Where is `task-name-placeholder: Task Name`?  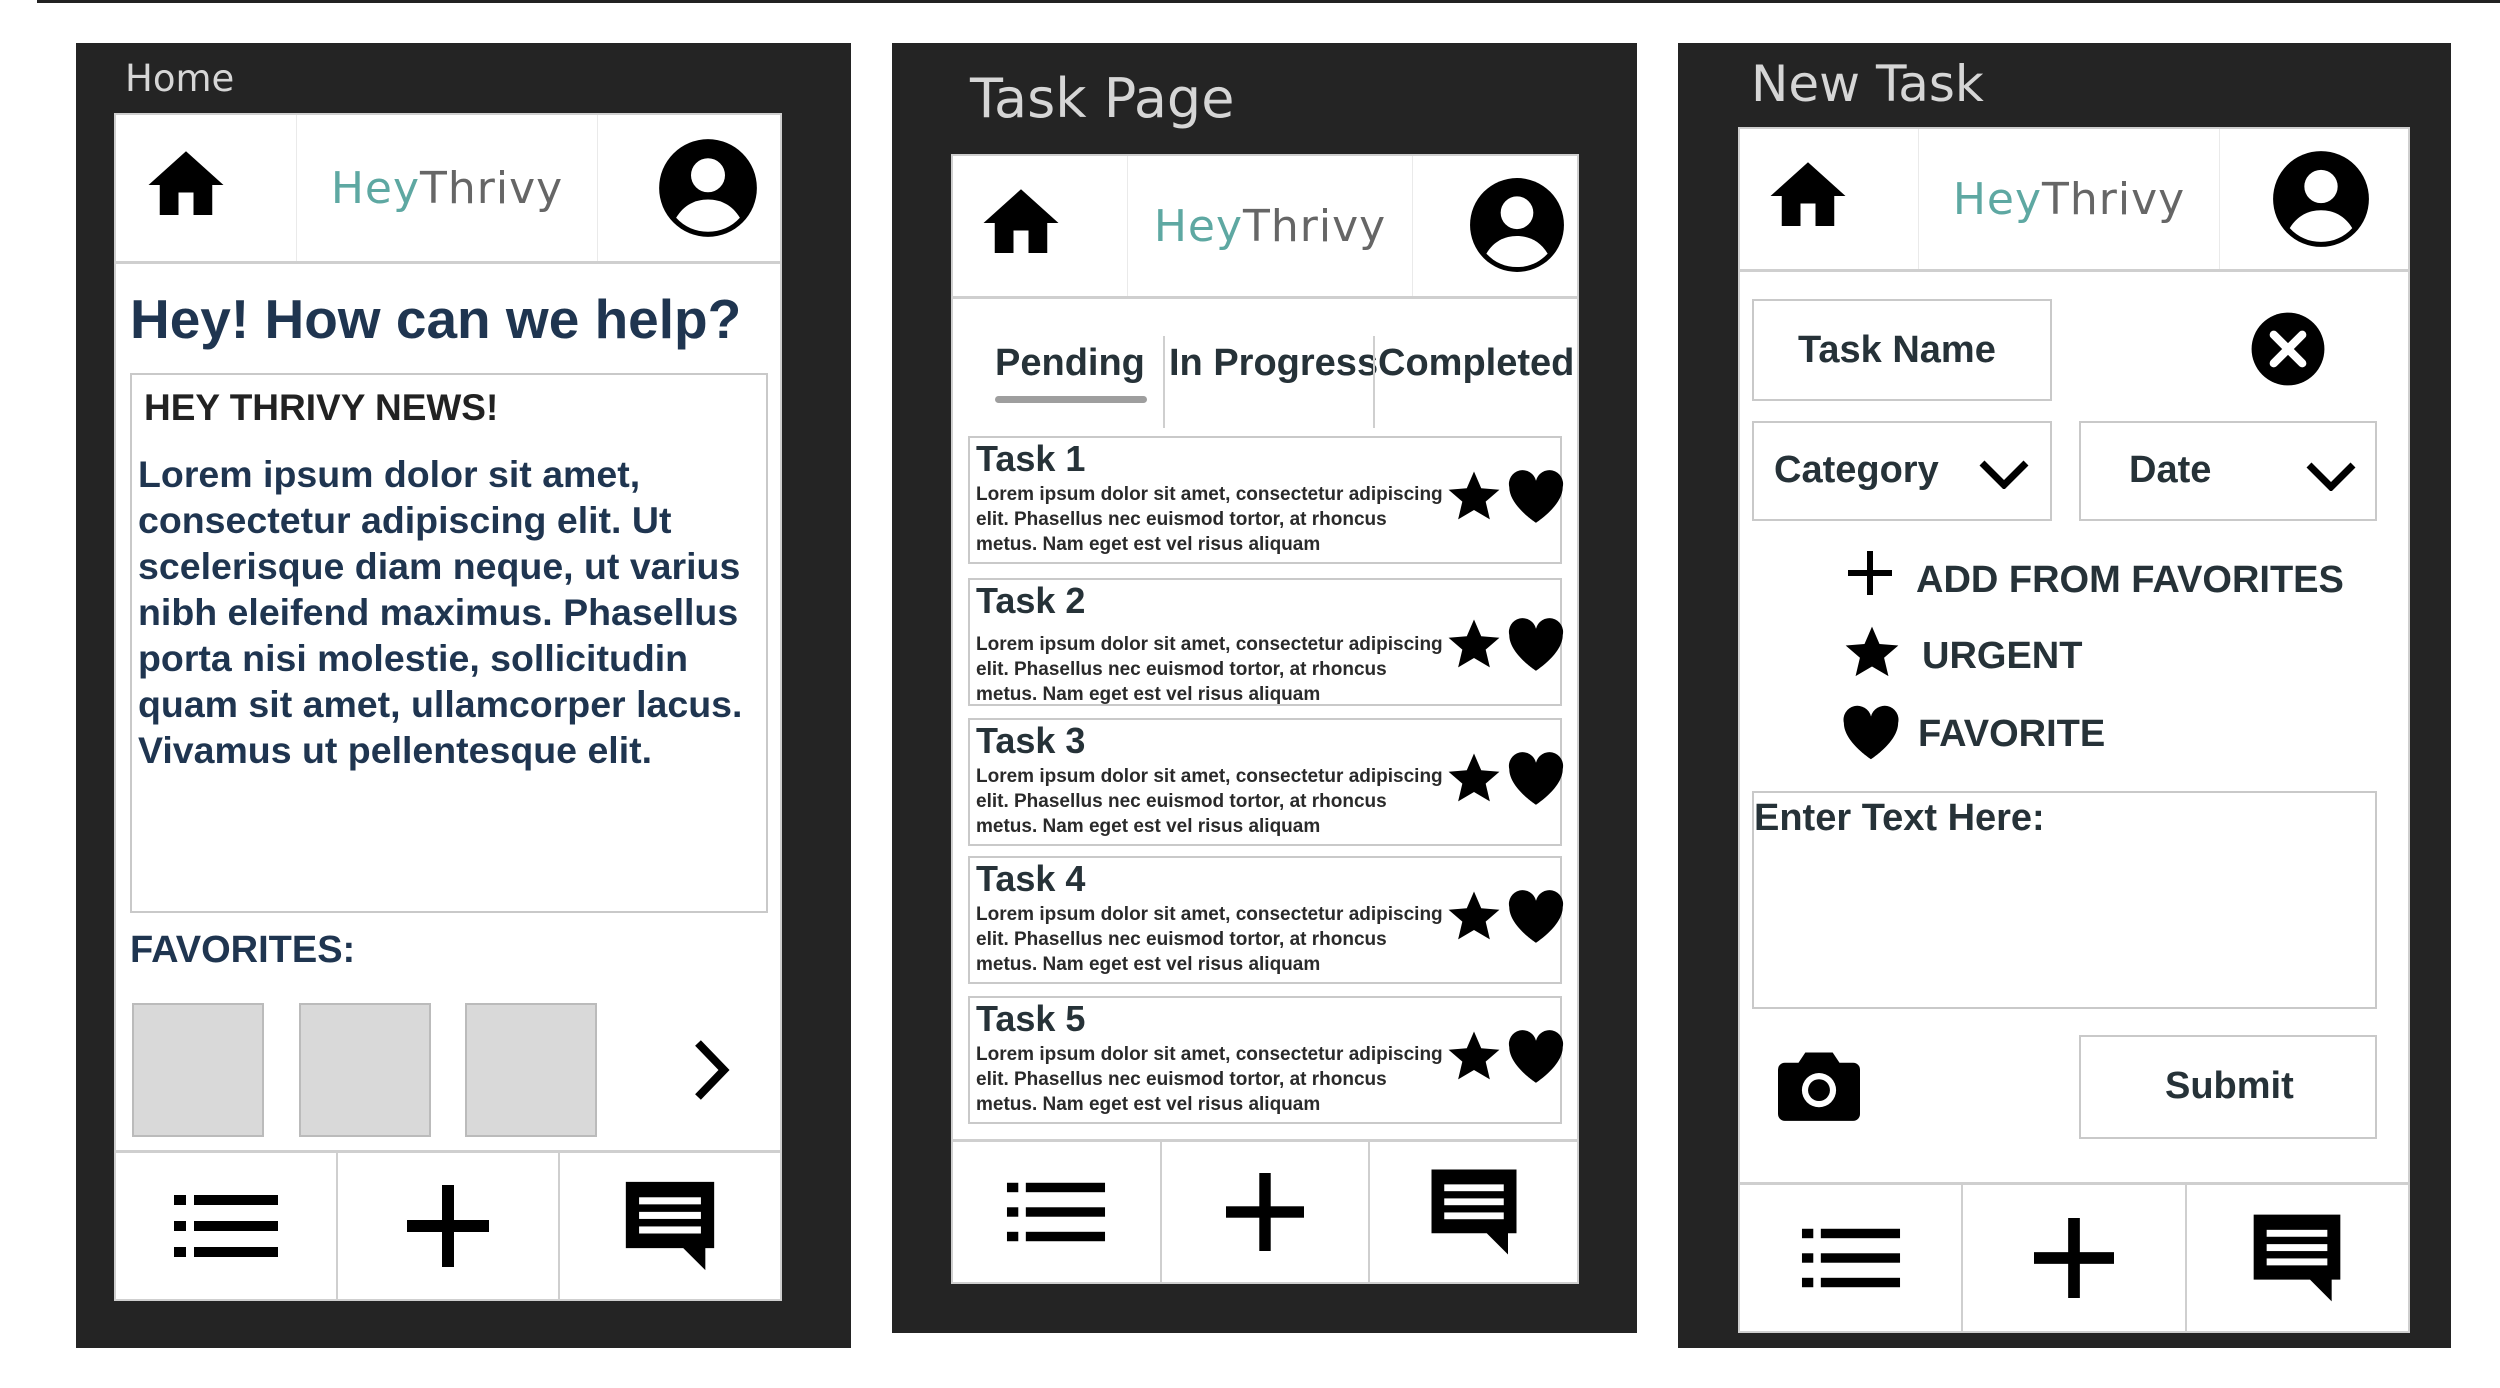
task-name-placeholder: Task Name is located at coordinates (1897, 350).